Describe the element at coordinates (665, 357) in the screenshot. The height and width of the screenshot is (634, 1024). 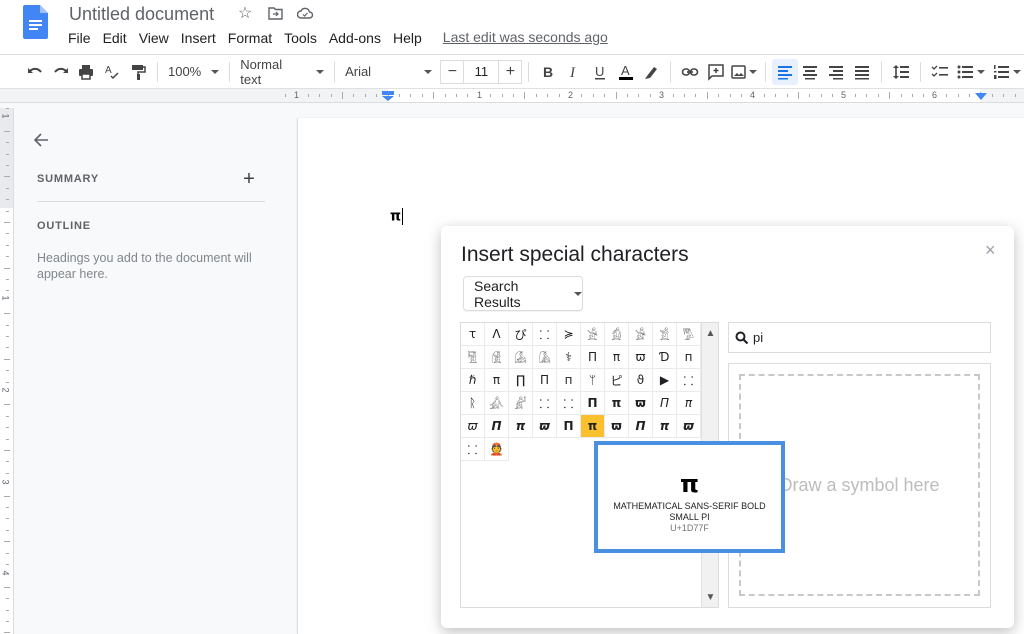
I see `character-cell: Ɗ` at that location.